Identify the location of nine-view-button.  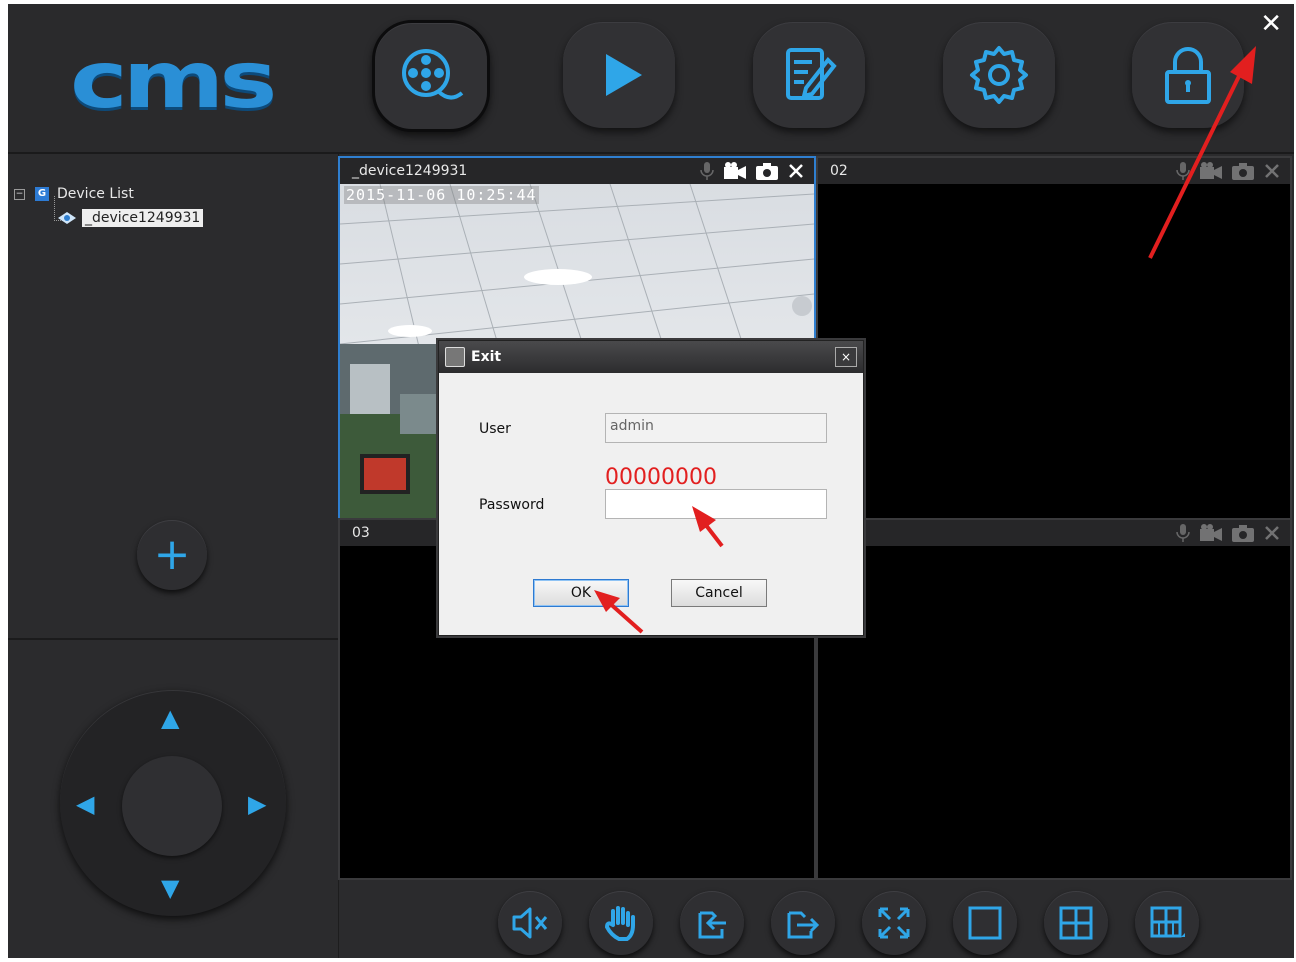
(1167, 923).